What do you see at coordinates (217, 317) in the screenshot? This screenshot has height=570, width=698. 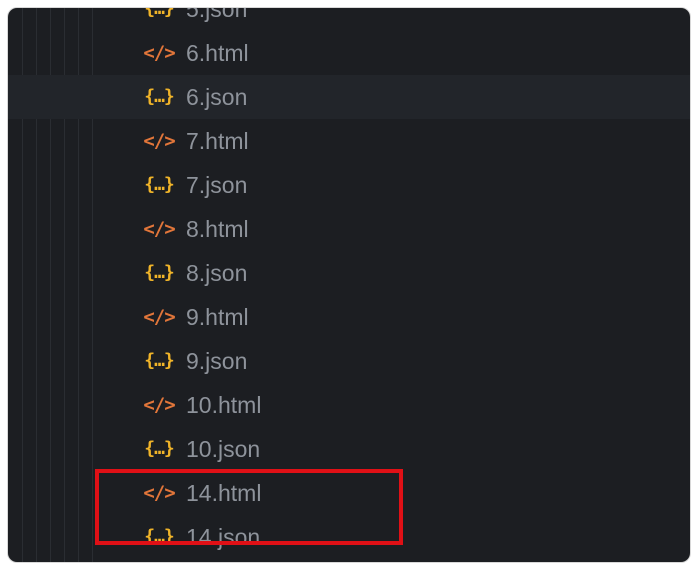 I see `file-name: 9.html` at bounding box center [217, 317].